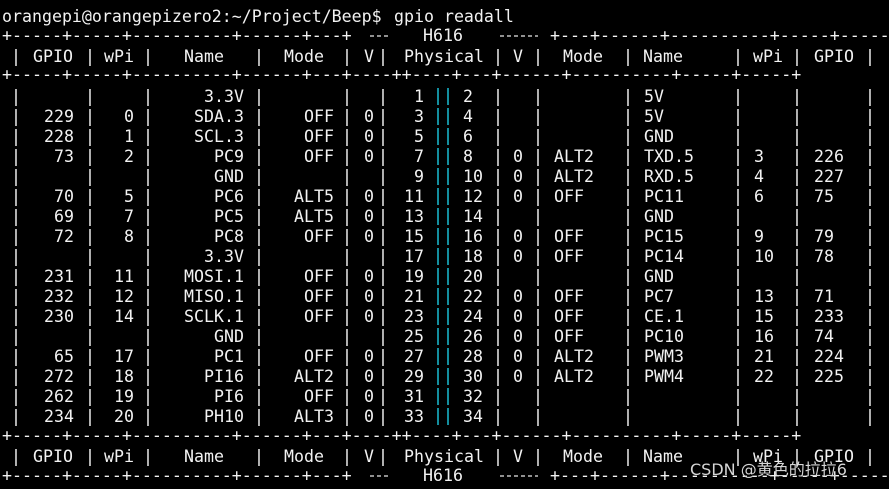 The image size is (889, 489). Describe the element at coordinates (124, 356) in the screenshot. I see `cell-1: 17` at that location.